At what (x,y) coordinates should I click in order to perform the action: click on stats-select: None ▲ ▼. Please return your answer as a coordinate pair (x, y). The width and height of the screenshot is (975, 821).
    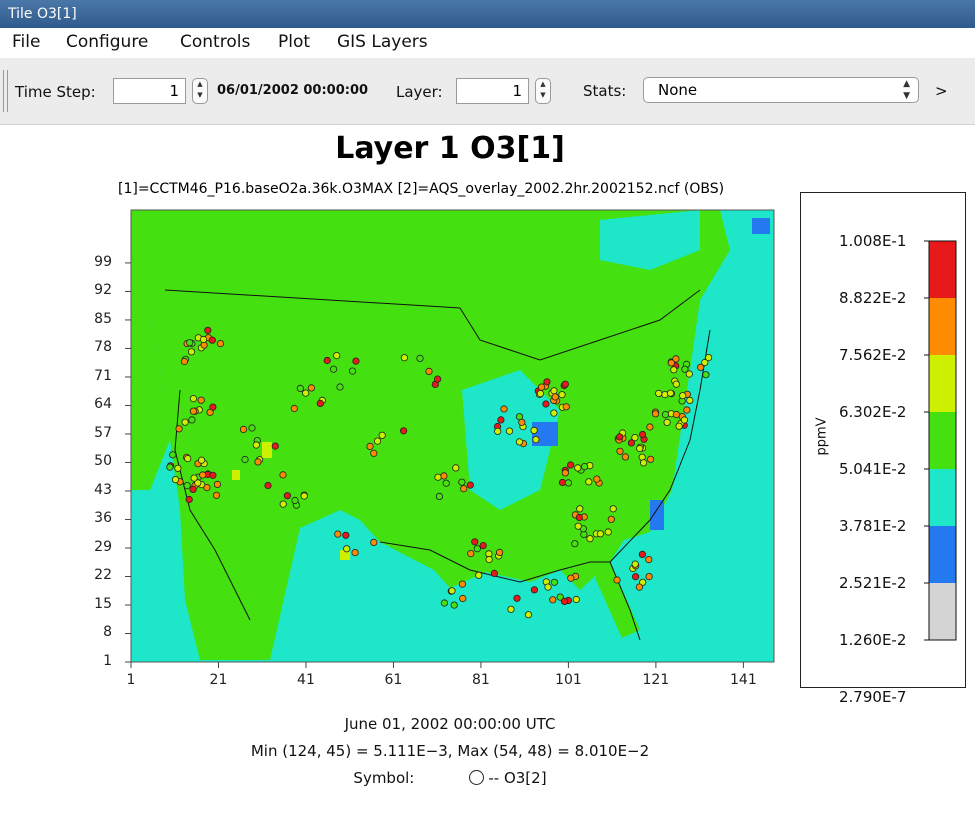
    Looking at the image, I should click on (781, 90).